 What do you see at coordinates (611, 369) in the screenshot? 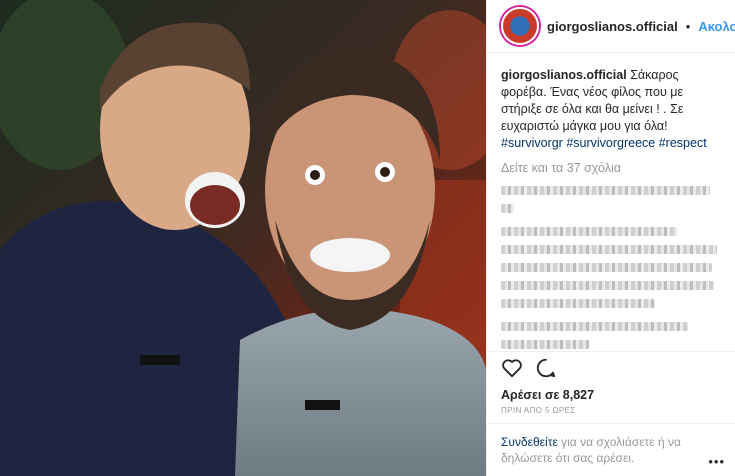
I see `post-actions` at bounding box center [611, 369].